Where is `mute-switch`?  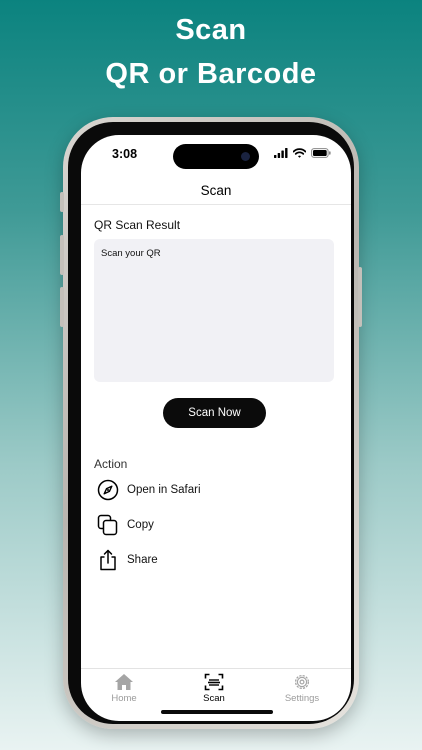 mute-switch is located at coordinates (62, 202).